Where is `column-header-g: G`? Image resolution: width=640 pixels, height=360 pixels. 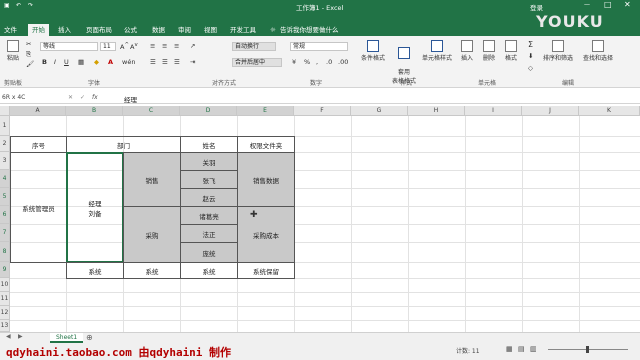
column-header-g: G is located at coordinates (379, 111).